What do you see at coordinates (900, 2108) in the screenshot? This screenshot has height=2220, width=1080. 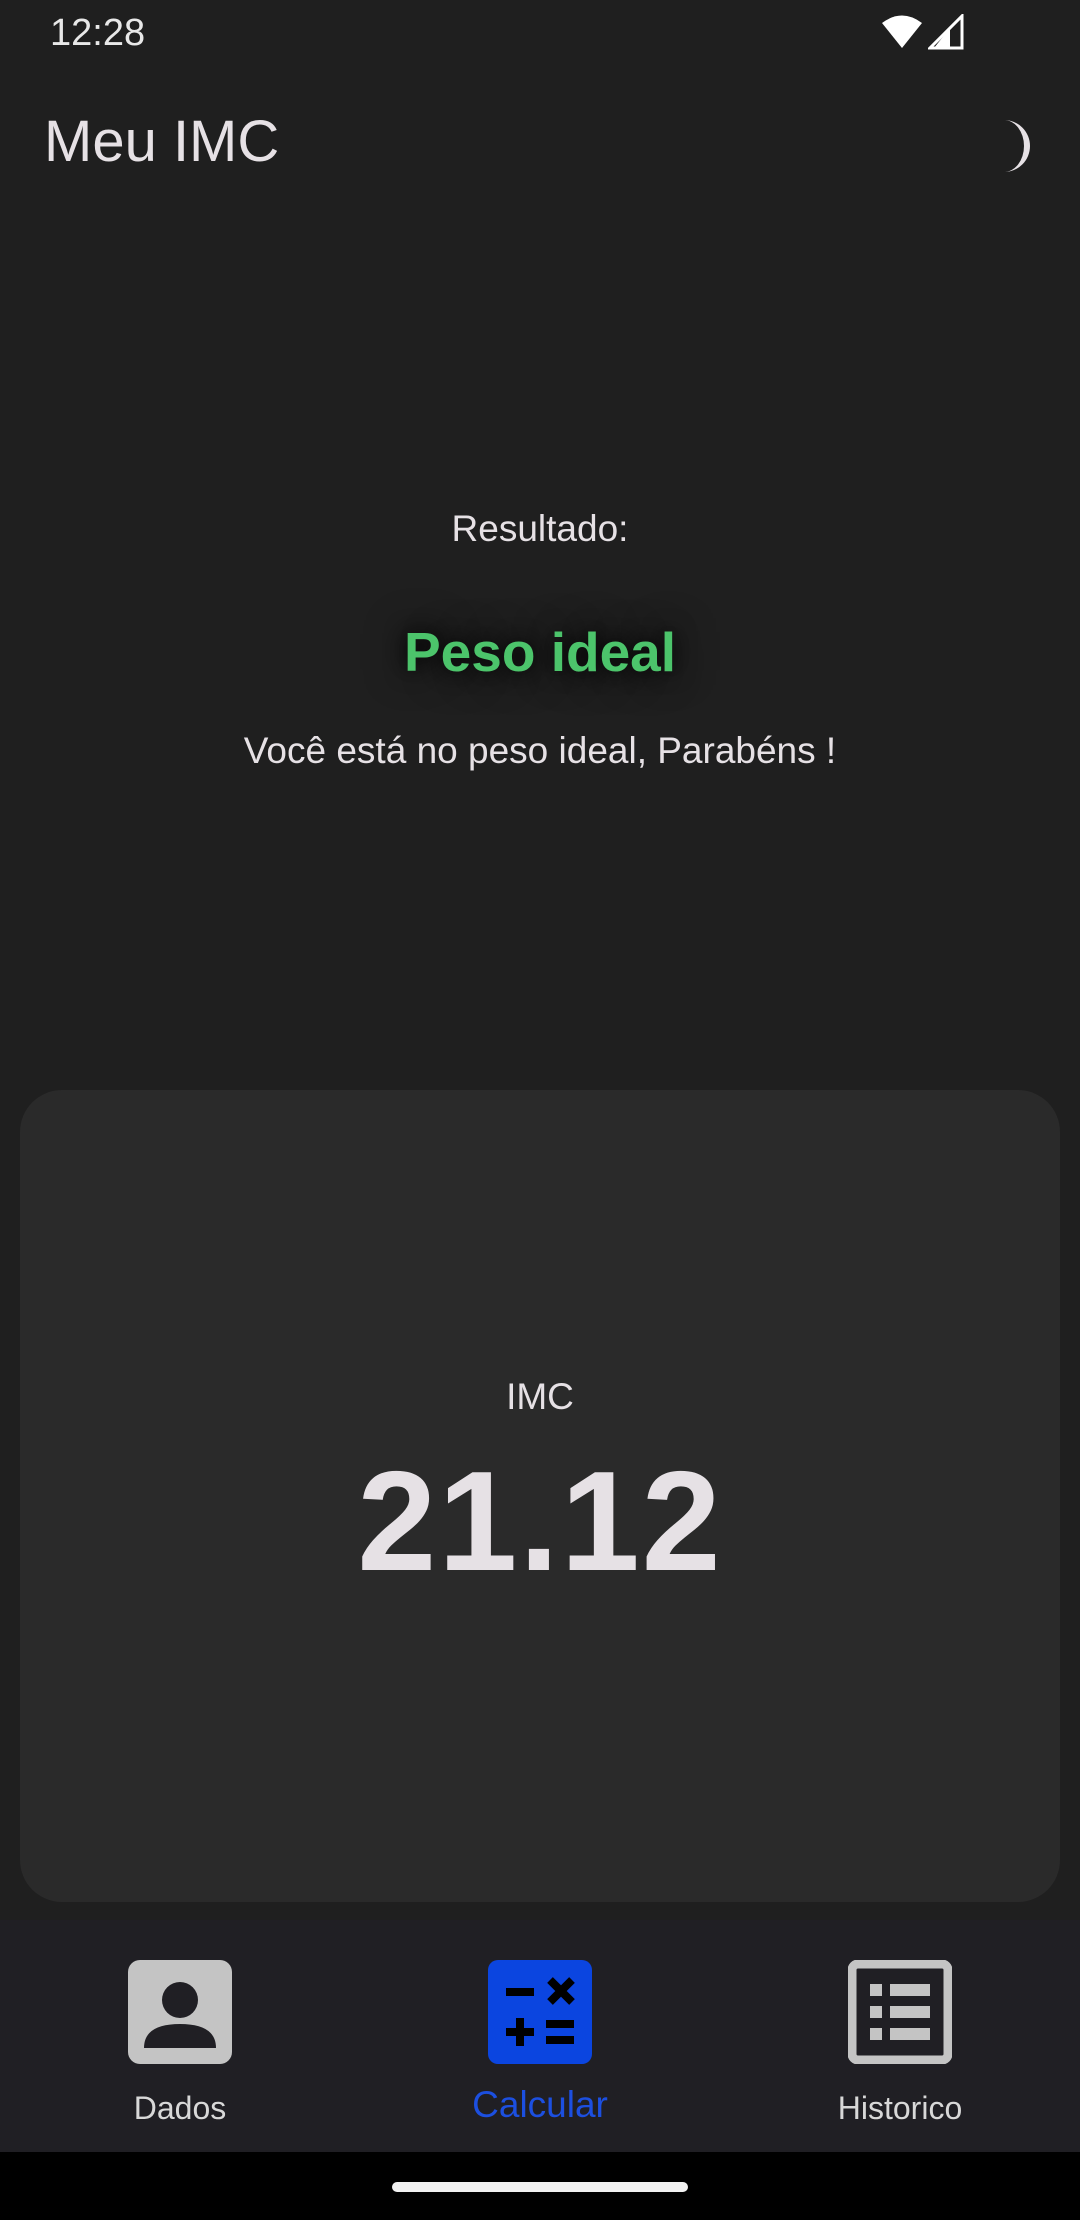 I see `nav-label-historico: Historico` at bounding box center [900, 2108].